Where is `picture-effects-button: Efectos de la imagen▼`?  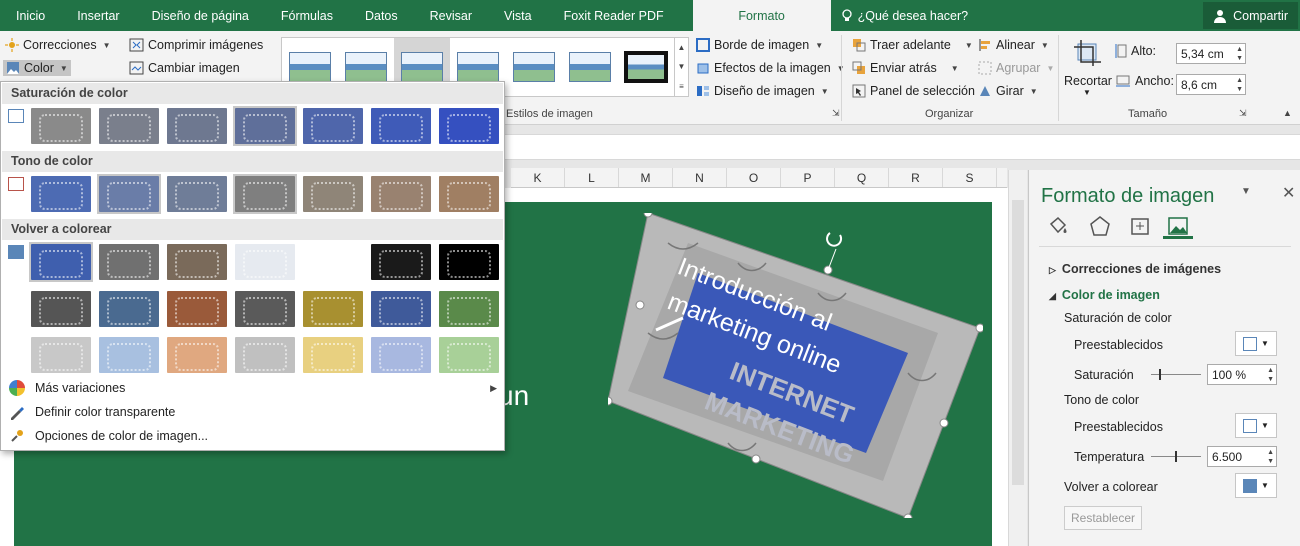 picture-effects-button: Efectos de la imagen▼ is located at coordinates (770, 68).